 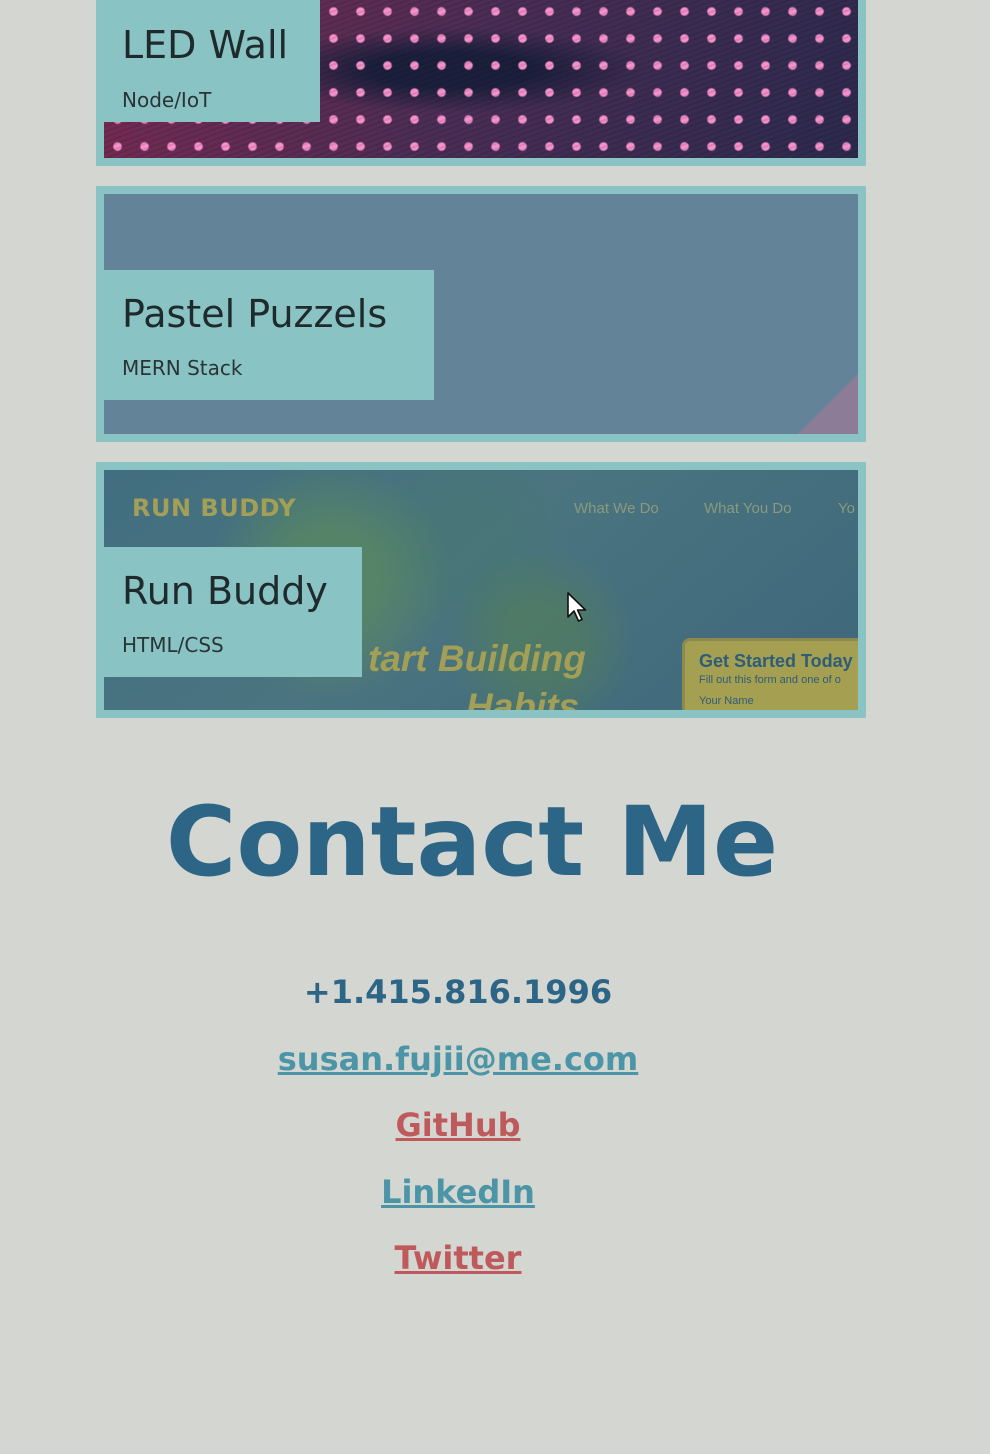 What do you see at coordinates (481, 83) in the screenshot?
I see `project-card-led-wall: LED Wall Node/IoT` at bounding box center [481, 83].